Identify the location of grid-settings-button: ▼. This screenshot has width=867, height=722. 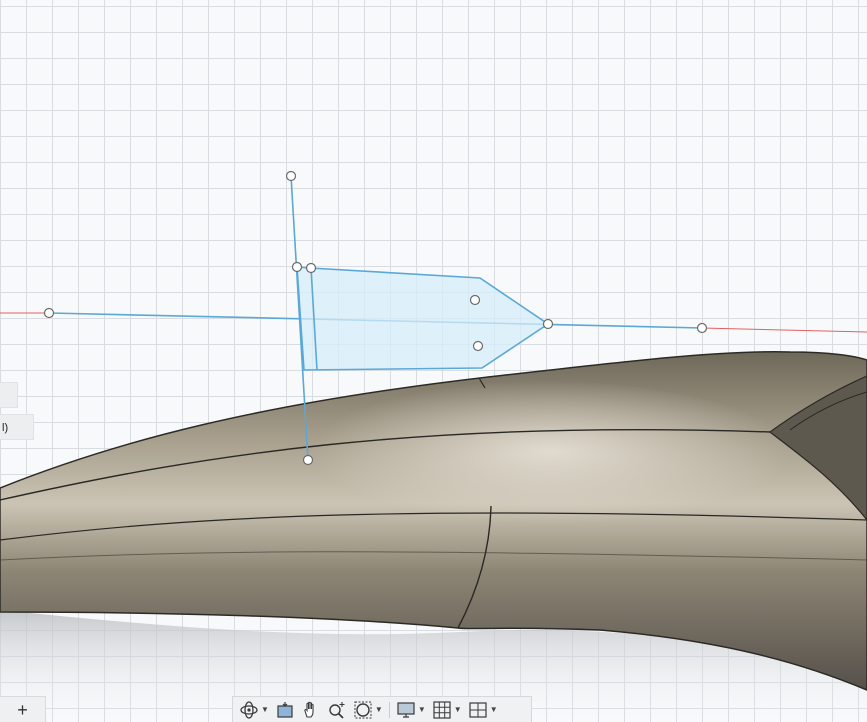
(447, 710).